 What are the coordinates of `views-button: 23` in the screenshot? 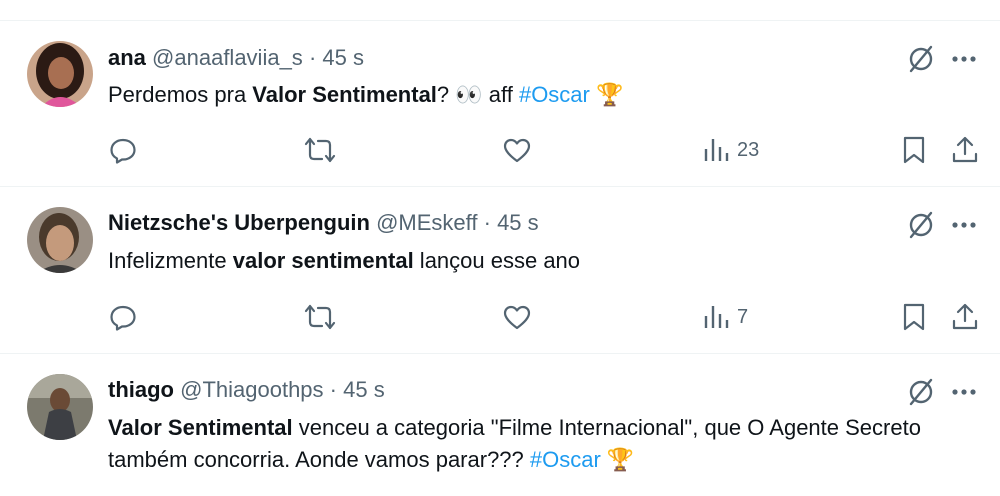 It's located at (731, 150).